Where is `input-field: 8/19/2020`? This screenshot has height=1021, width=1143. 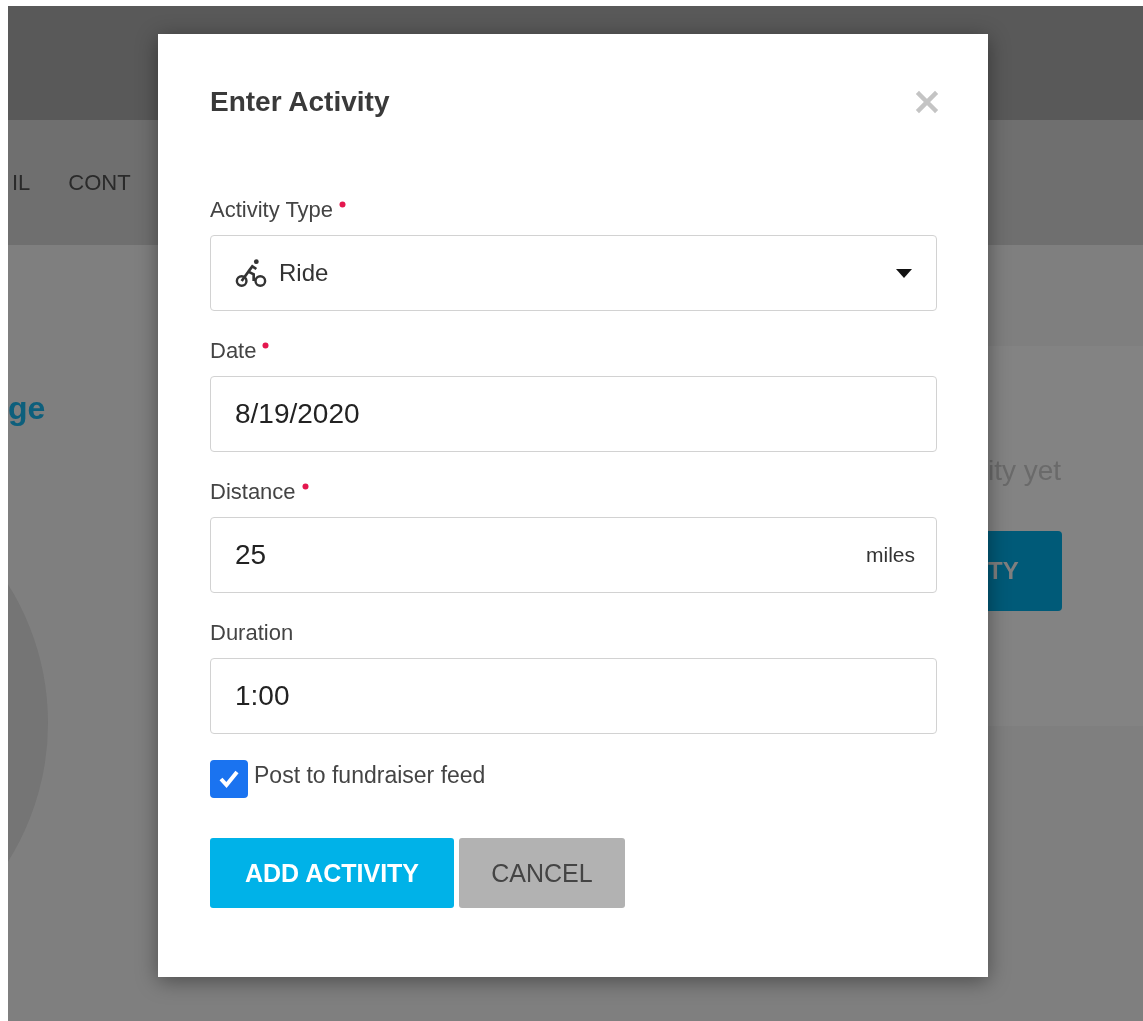
input-field: 8/19/2020 is located at coordinates (573, 414).